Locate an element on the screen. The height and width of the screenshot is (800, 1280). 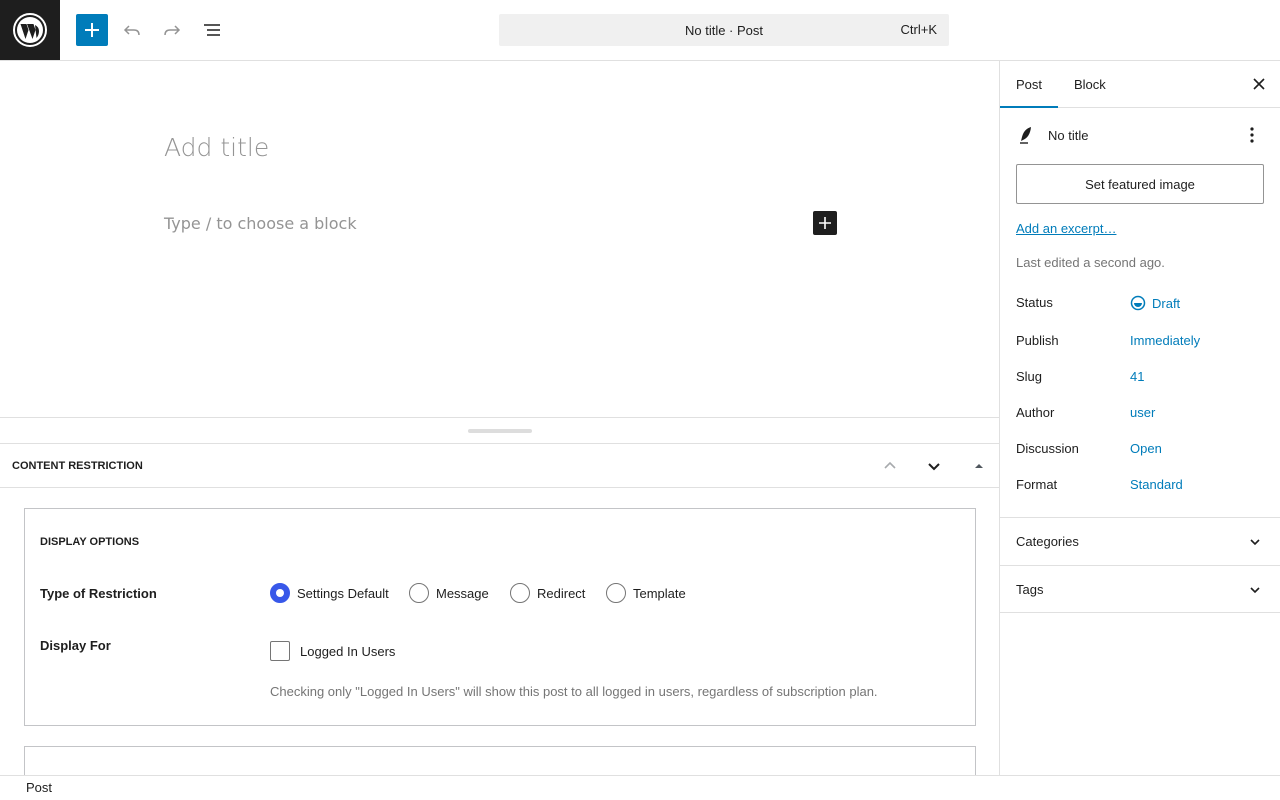
command-palette-bar: No title · Post Ctrl+K is located at coordinates (724, 30).